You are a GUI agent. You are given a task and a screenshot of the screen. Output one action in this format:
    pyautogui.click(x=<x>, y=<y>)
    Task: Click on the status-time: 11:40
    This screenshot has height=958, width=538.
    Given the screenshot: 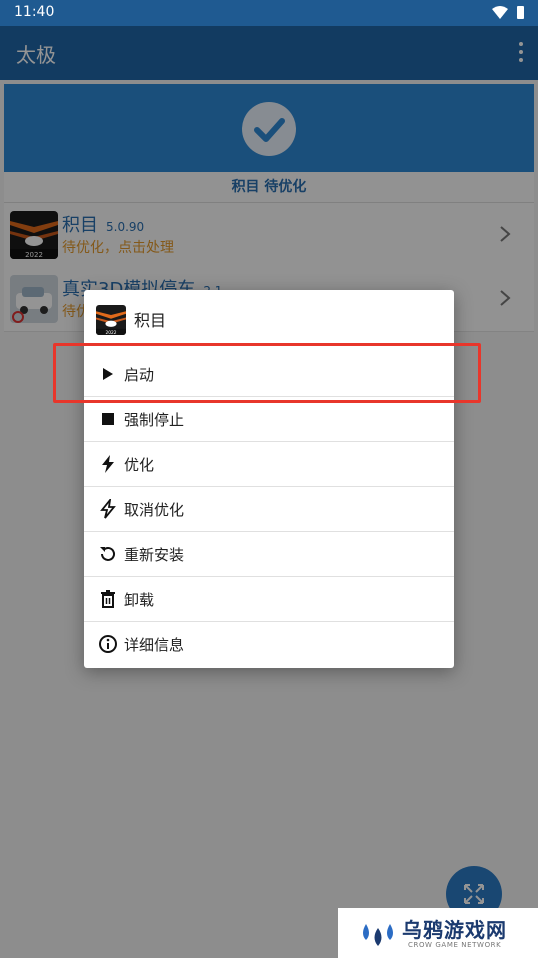 What is the action you would take?
    pyautogui.click(x=34, y=12)
    